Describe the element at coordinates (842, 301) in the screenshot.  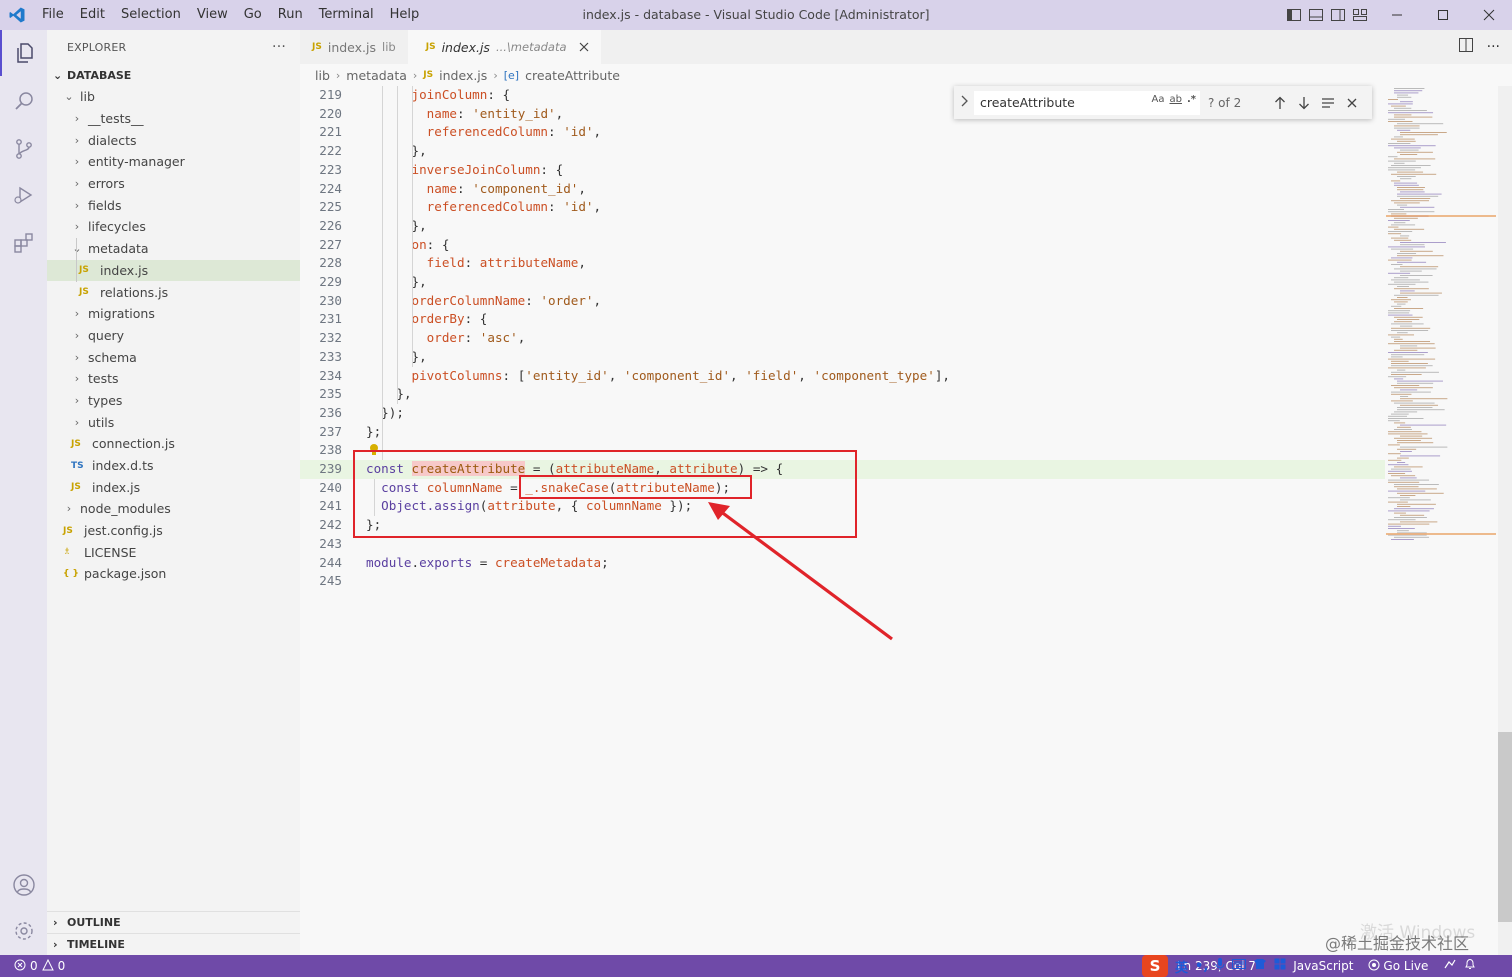
I see `code-line: 230 orderColumnName: 'order',` at that location.